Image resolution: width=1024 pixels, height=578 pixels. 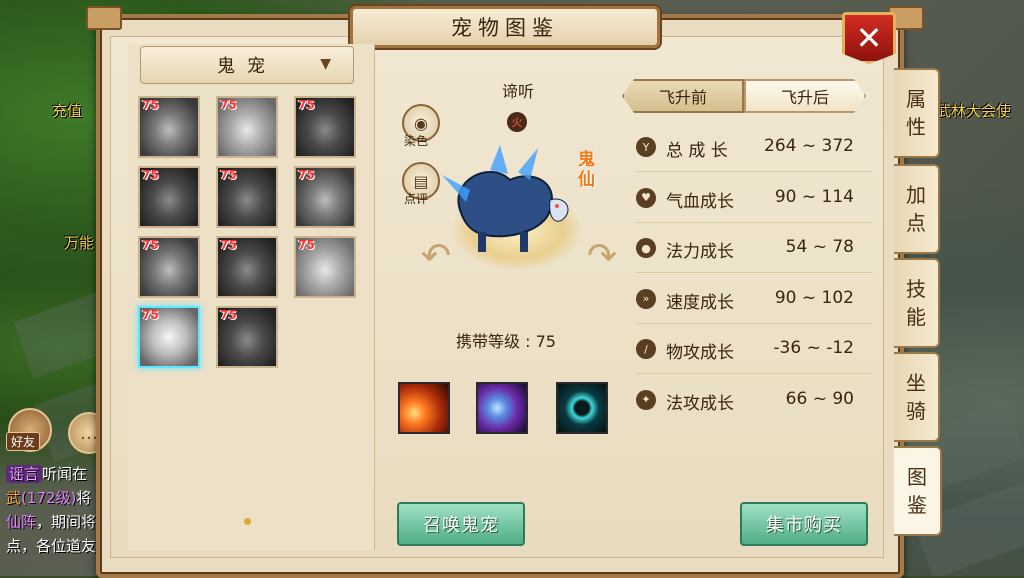 I want to click on stat-value: -36 ~ -12, so click(x=813, y=348).